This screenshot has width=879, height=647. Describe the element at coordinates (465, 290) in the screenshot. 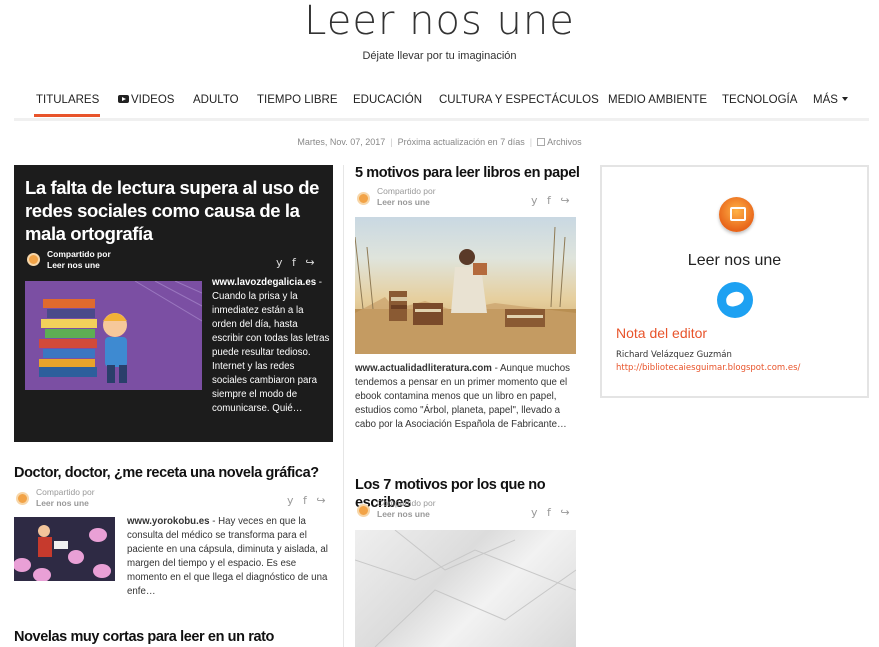

I see `woman-reading-photo` at that location.